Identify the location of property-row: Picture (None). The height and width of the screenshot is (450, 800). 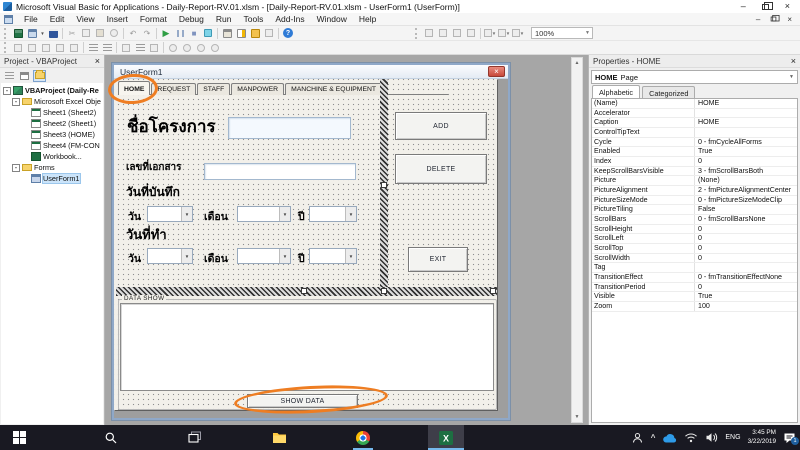
(694, 181).